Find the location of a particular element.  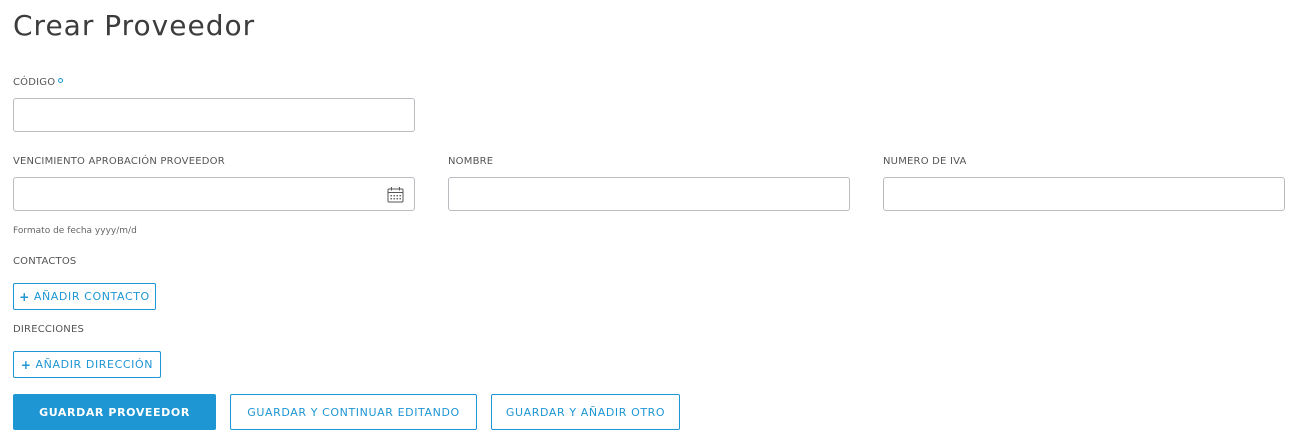

add-contact-label: AÑADIR CONTACTO is located at coordinates (91, 296).